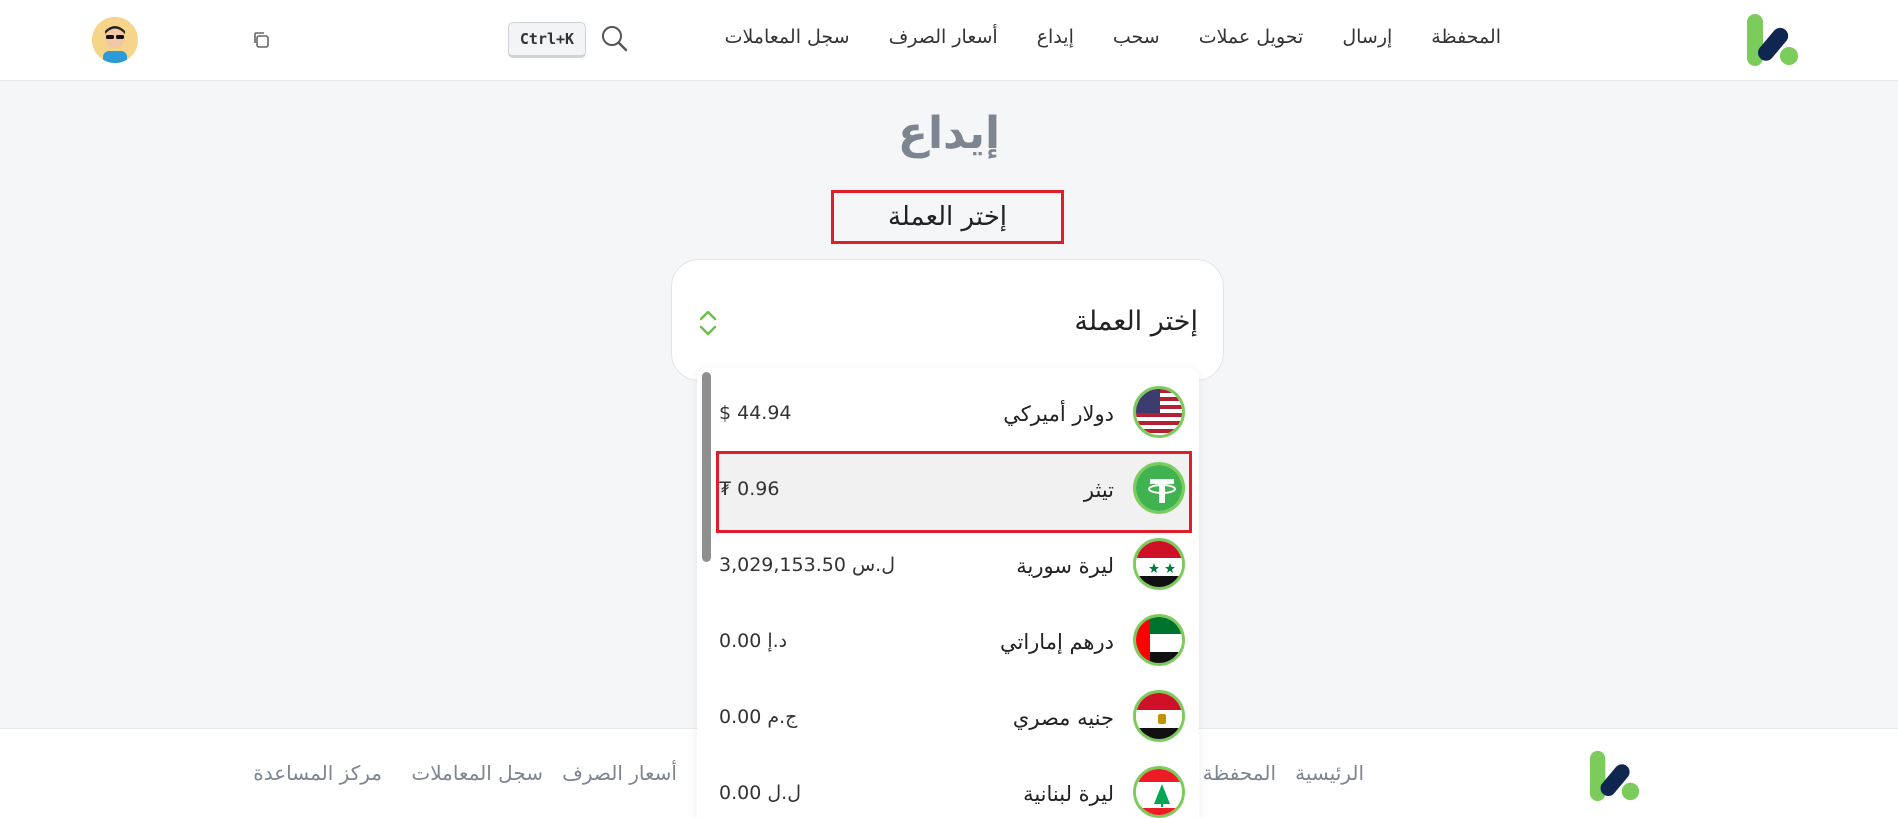 The image size is (1898, 818). I want to click on nav-convert: تحويل عملات, so click(1251, 37).